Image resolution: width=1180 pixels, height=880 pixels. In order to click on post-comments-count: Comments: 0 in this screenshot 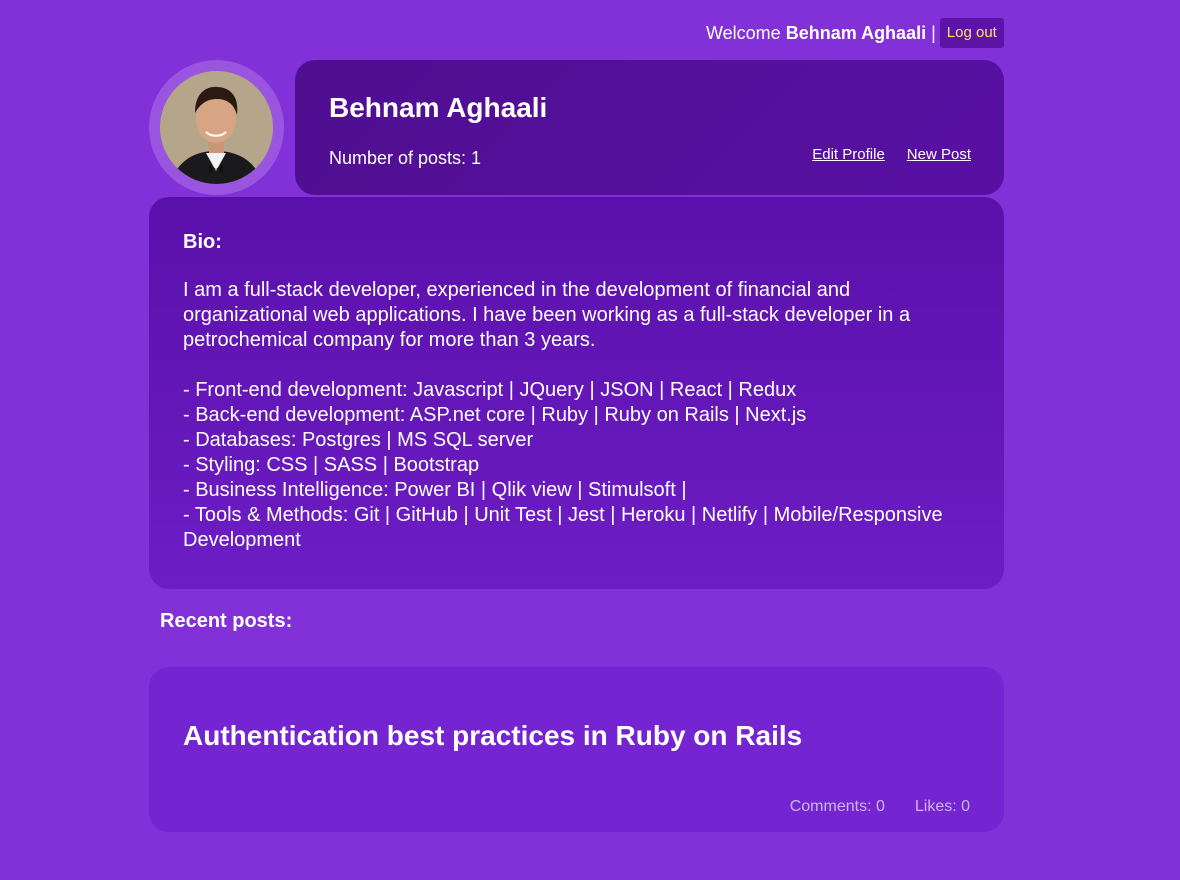, I will do `click(837, 806)`.